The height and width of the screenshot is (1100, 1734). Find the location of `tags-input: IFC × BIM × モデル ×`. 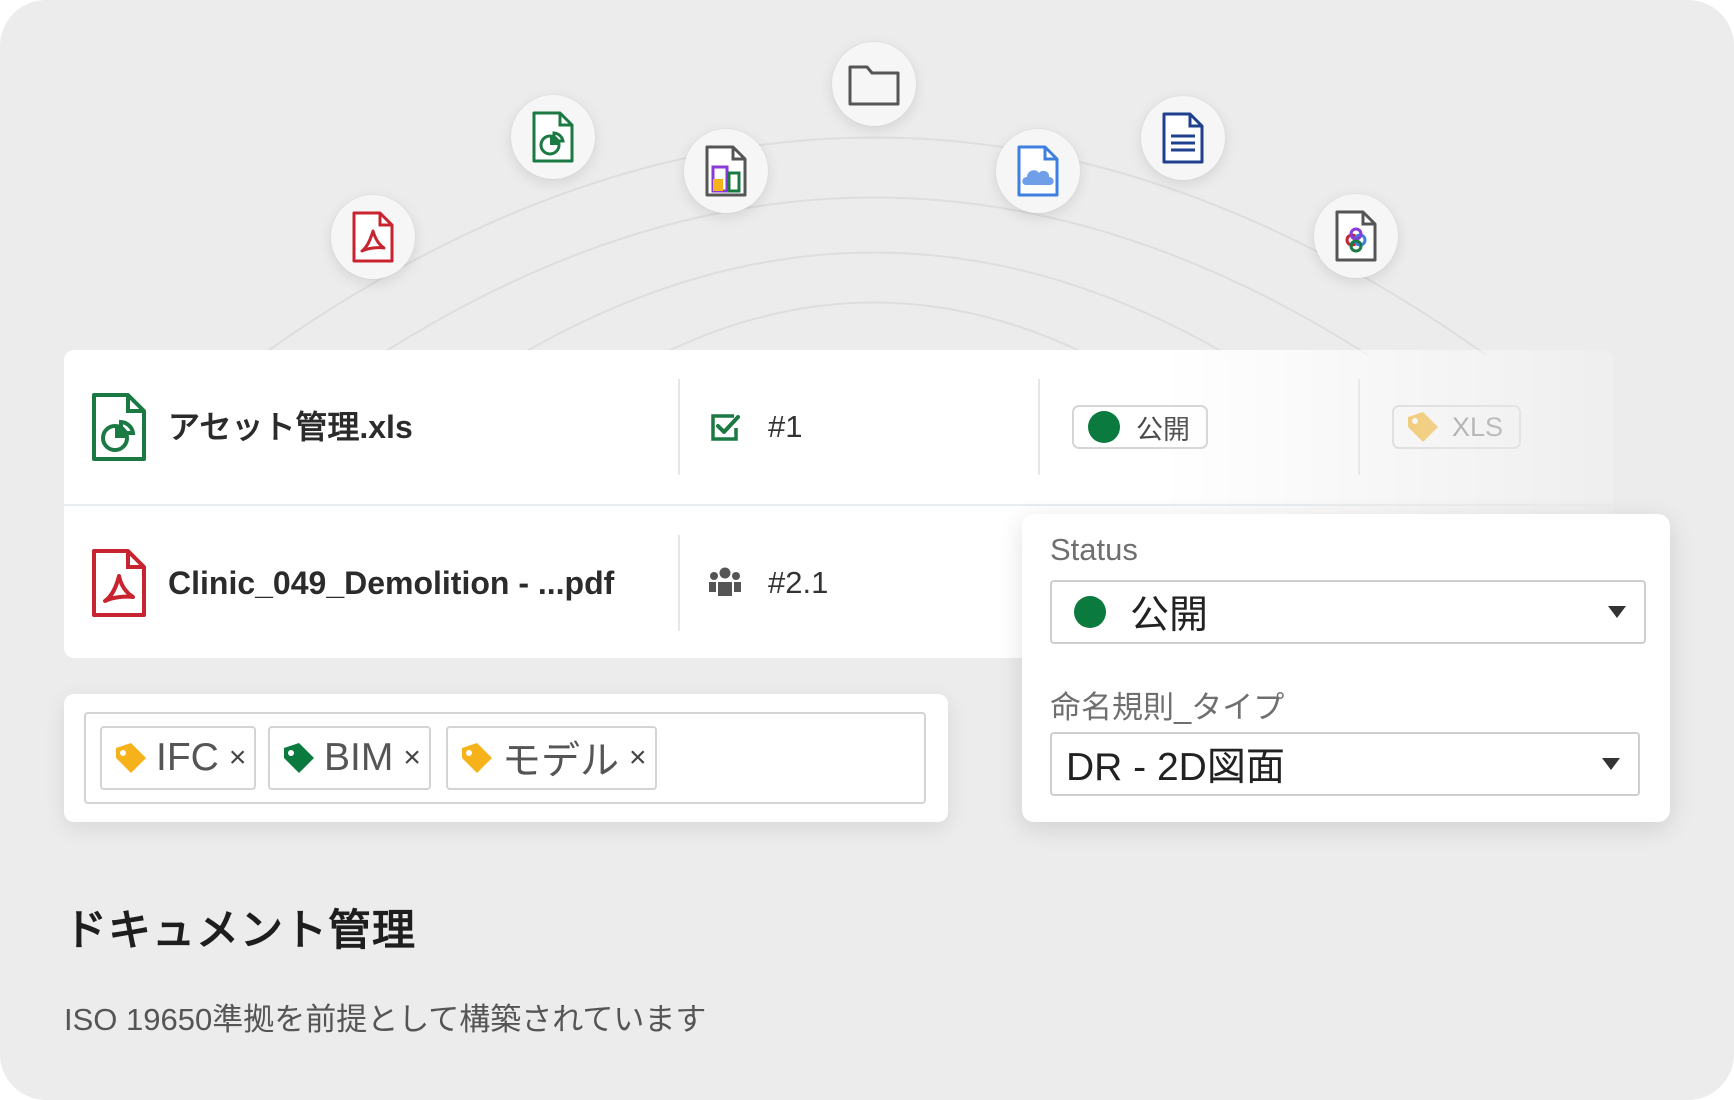

tags-input: IFC × BIM × モデル × is located at coordinates (505, 758).